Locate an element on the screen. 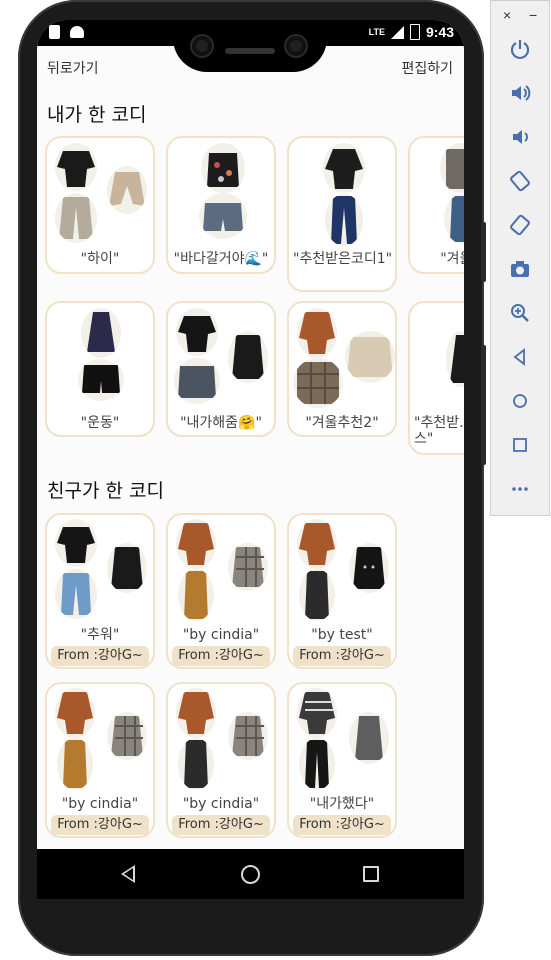 The image size is (551, 960). camera-icon is located at coordinates (520, 269).